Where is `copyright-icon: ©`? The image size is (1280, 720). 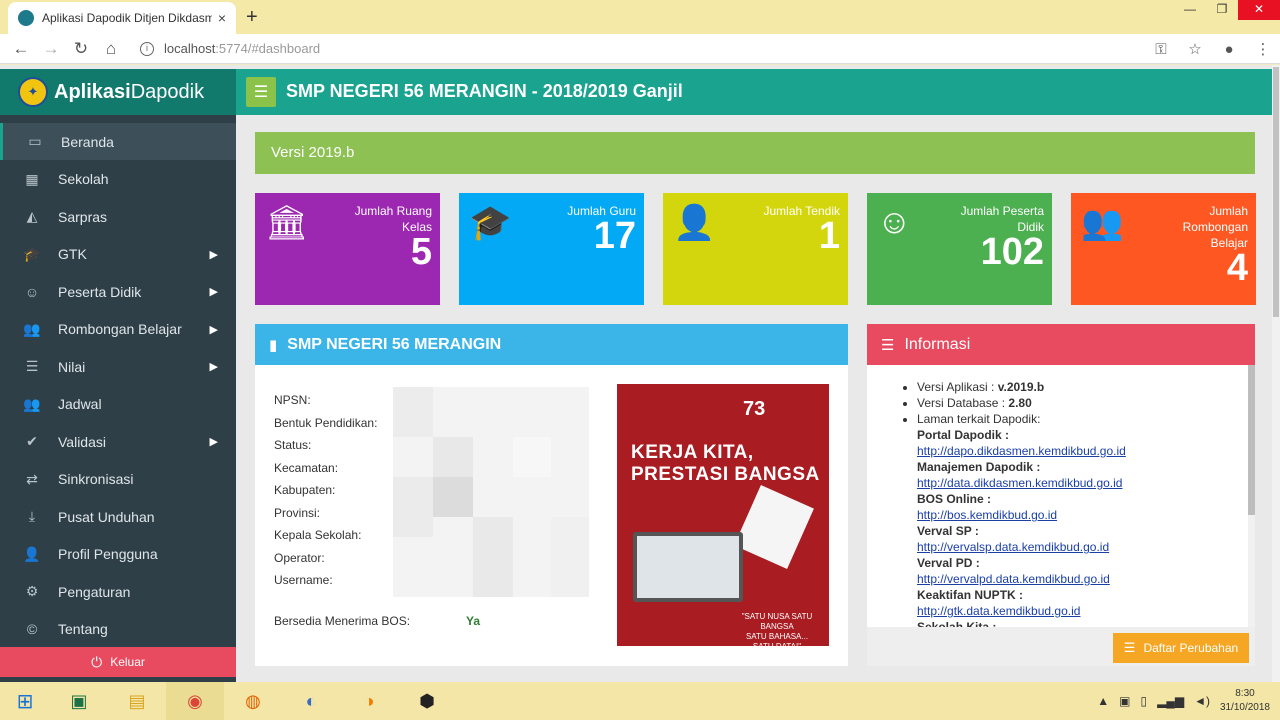
copyright-icon: © is located at coordinates (32, 629).